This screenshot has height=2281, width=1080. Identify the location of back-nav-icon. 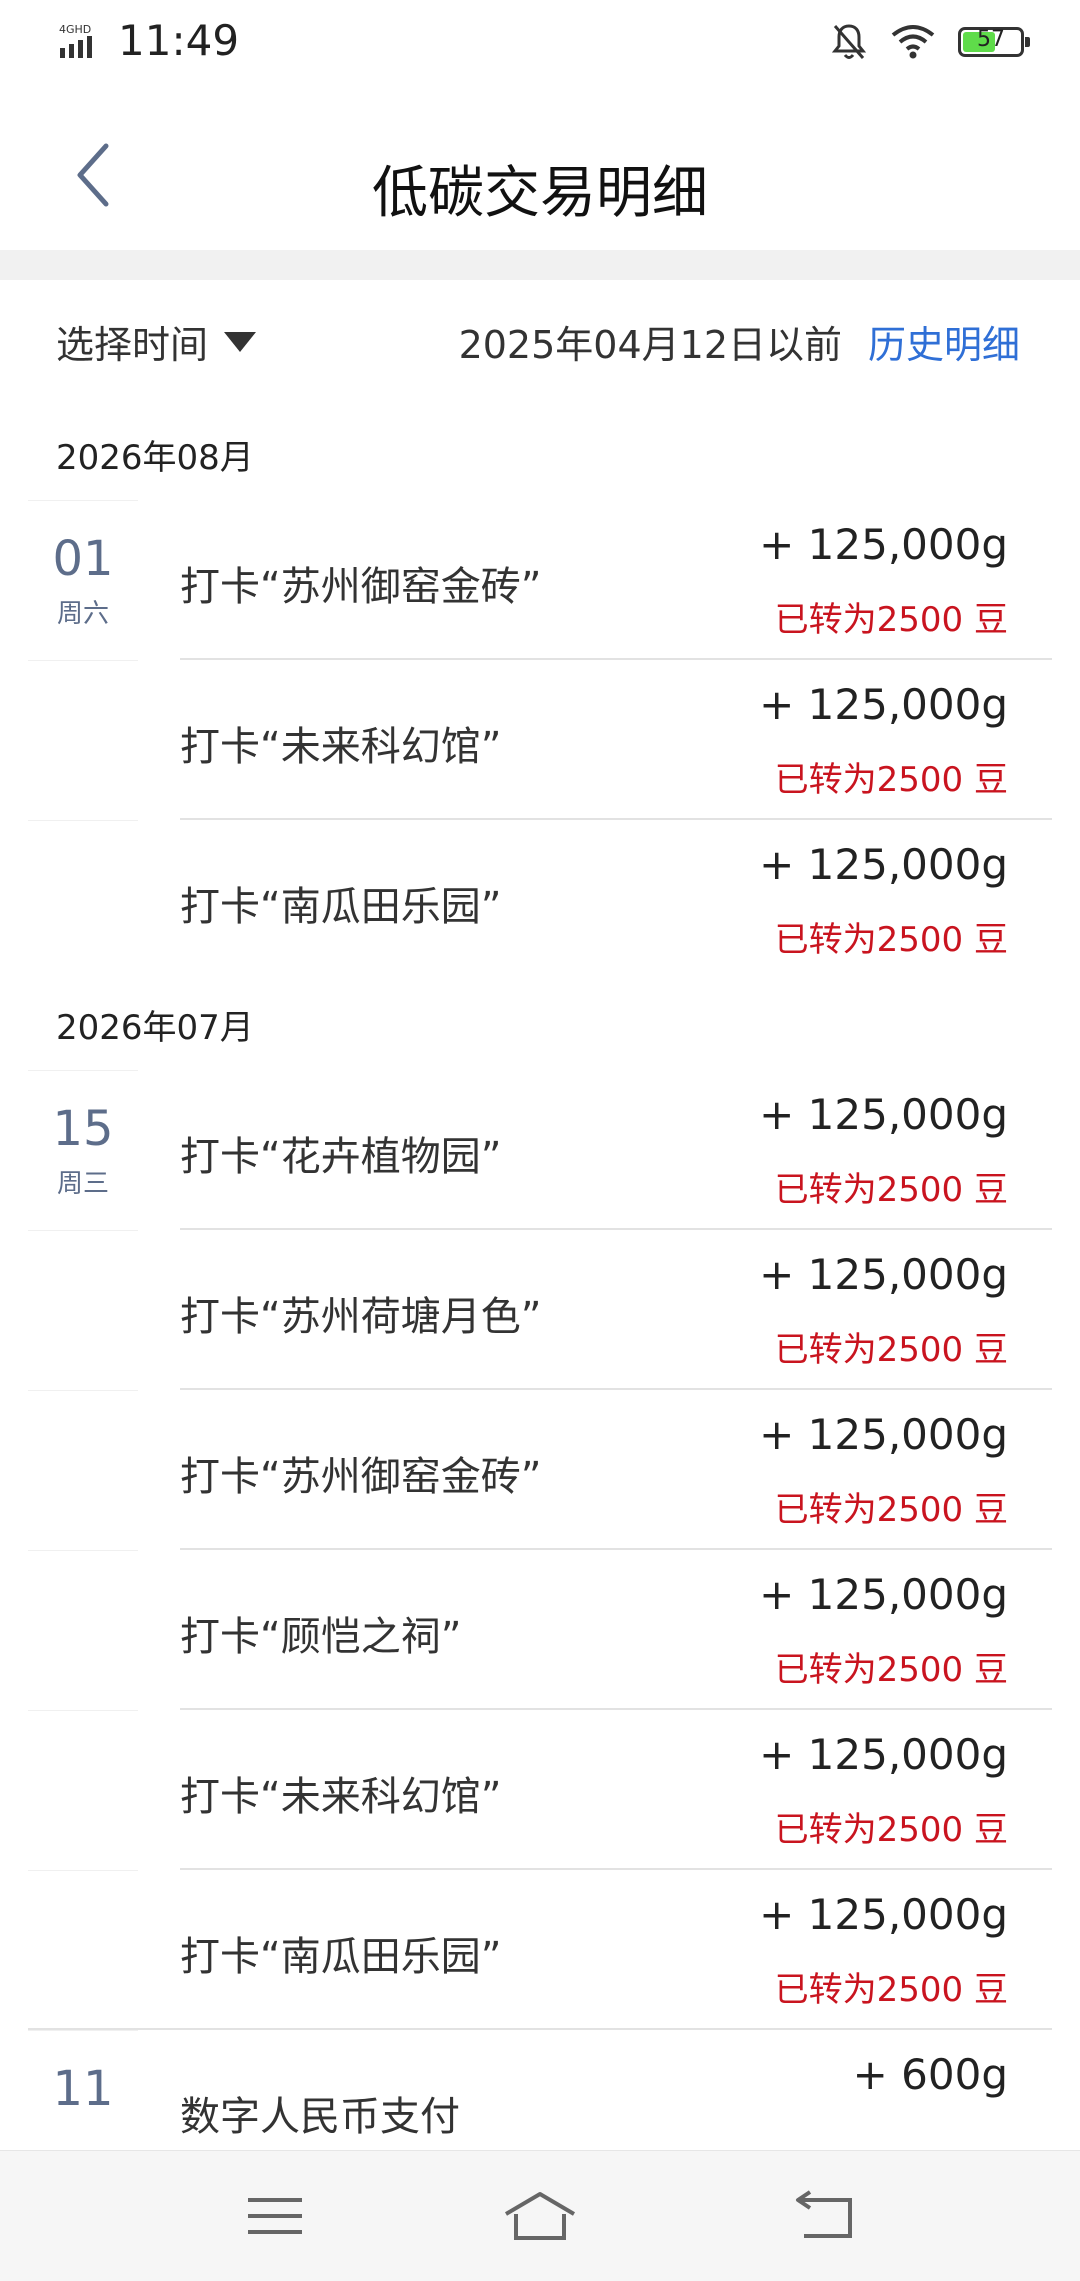
(825, 2216).